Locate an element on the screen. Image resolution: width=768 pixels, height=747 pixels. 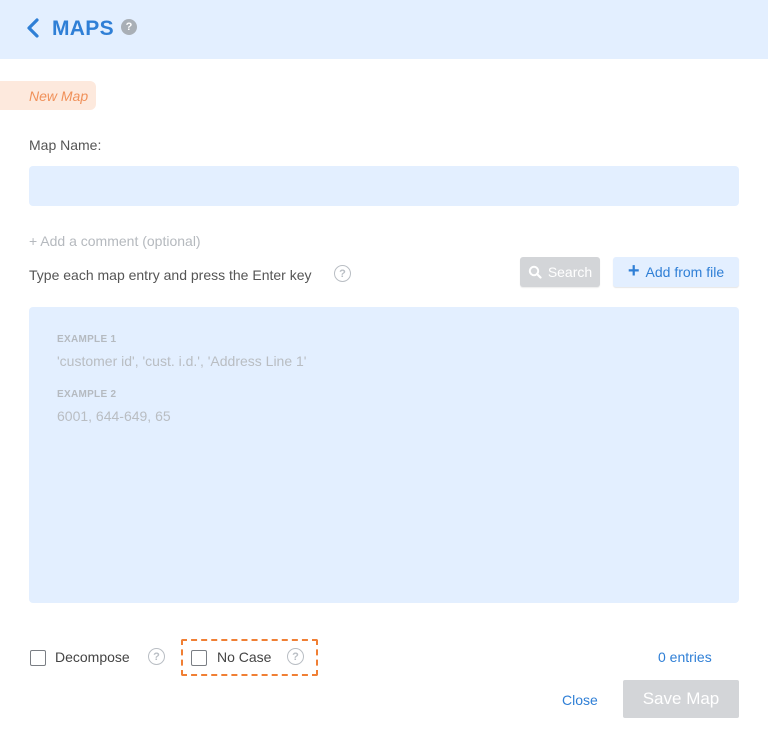
save-map-button: Save Map is located at coordinates (681, 699).